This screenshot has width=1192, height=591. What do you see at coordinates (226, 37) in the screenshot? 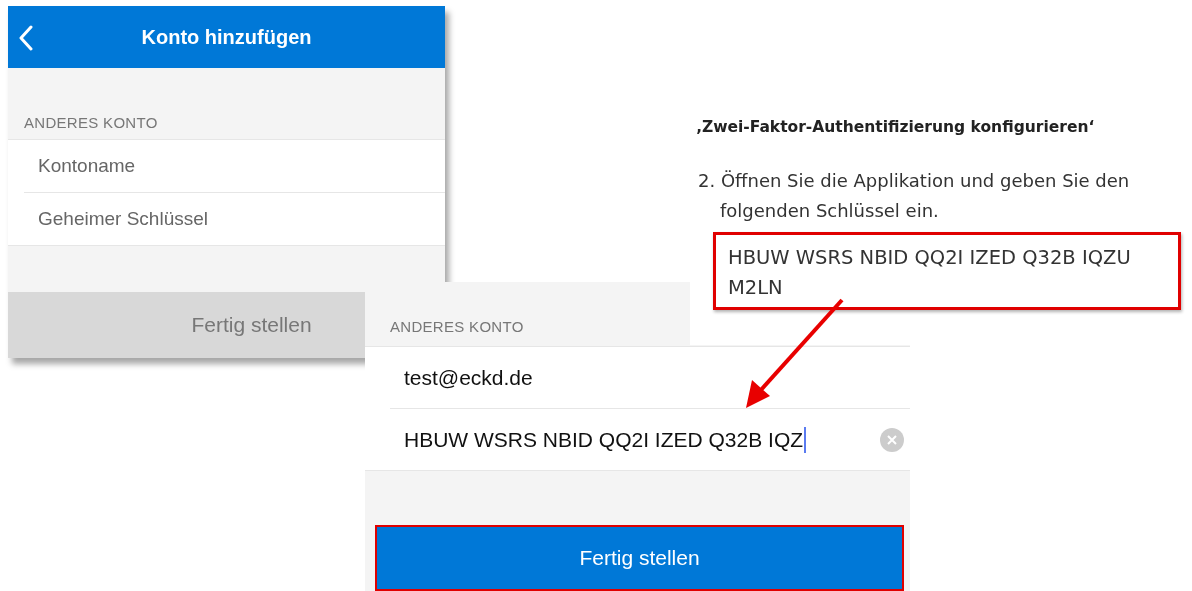
I see `screen-title: Konto hinzufügen` at bounding box center [226, 37].